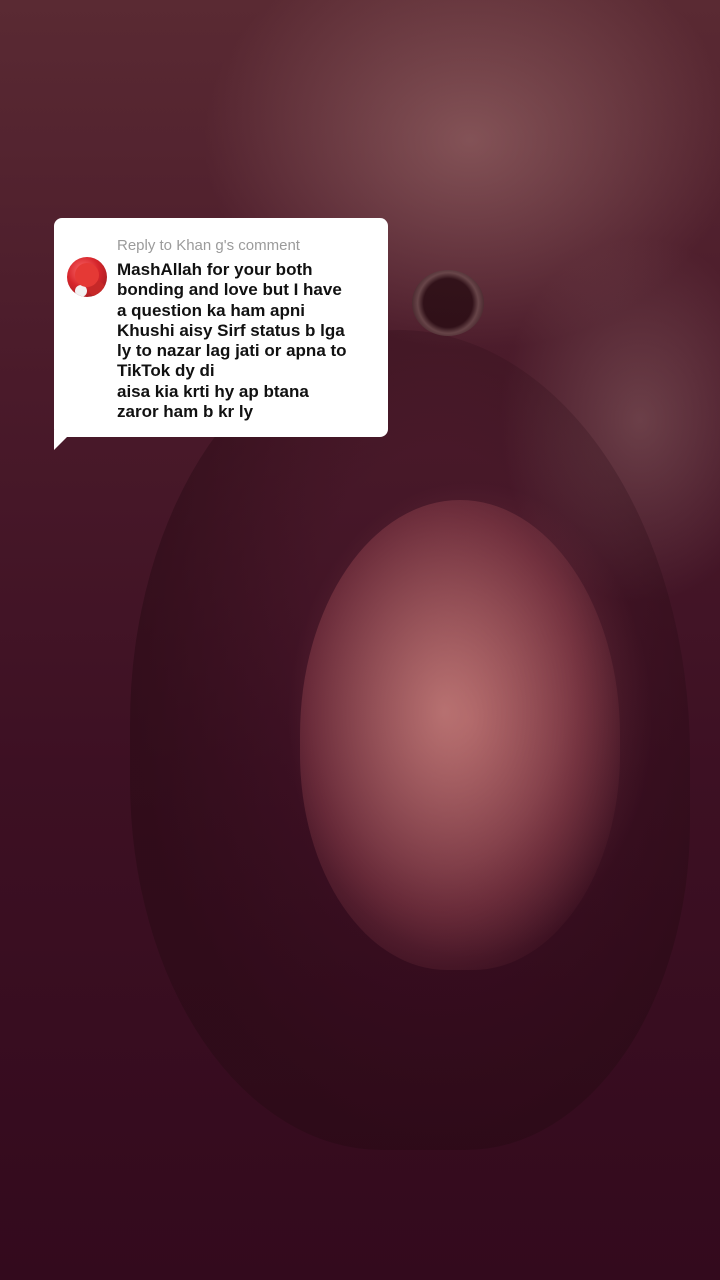  I want to click on background-ceiling-fixture, so click(448, 303).